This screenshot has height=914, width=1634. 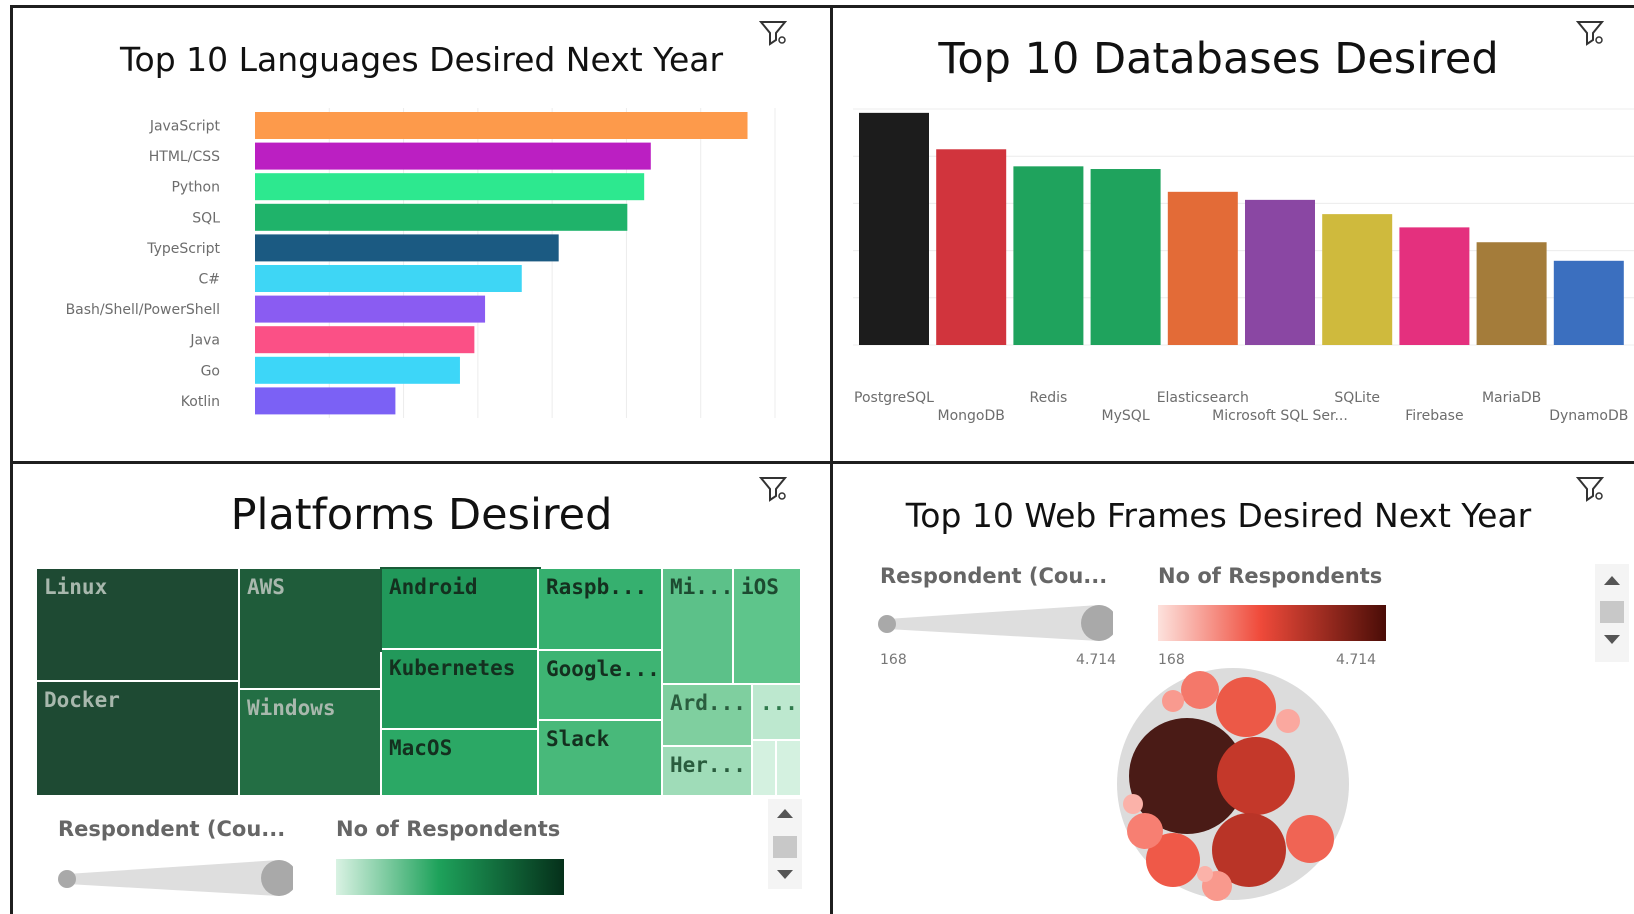 What do you see at coordinates (894, 398) in the screenshot?
I see `category-label: PostgreSQL` at bounding box center [894, 398].